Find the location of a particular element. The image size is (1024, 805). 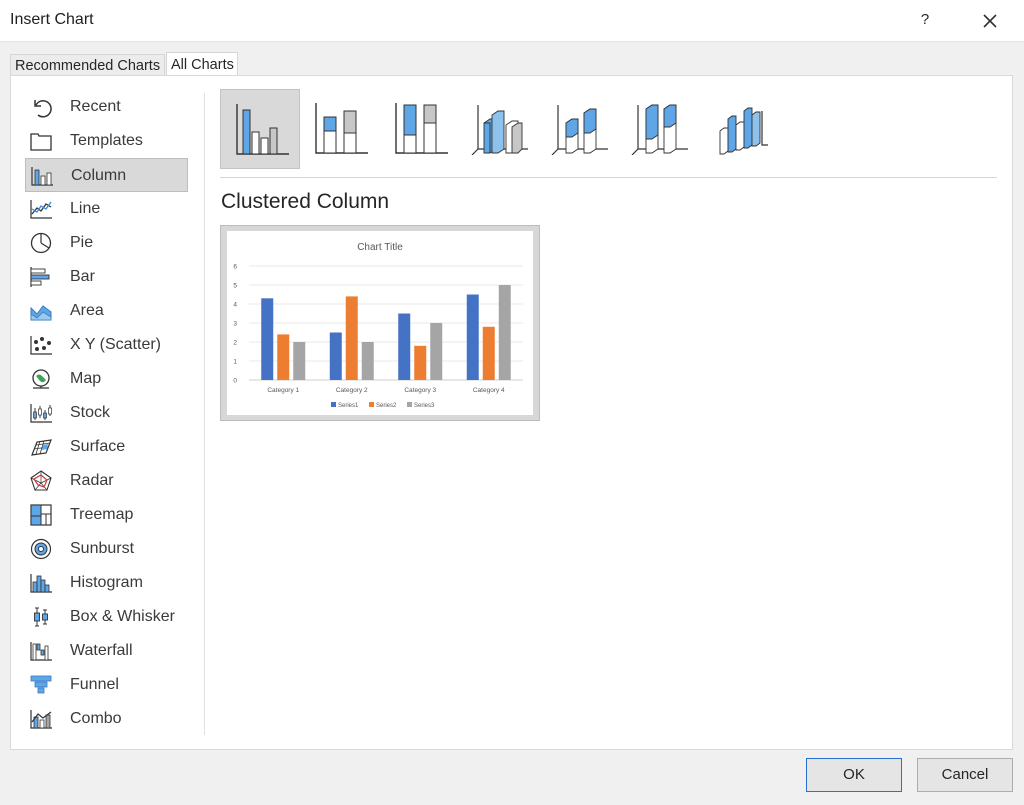

sidebar-item-stock: Stock is located at coordinates (106, 413).